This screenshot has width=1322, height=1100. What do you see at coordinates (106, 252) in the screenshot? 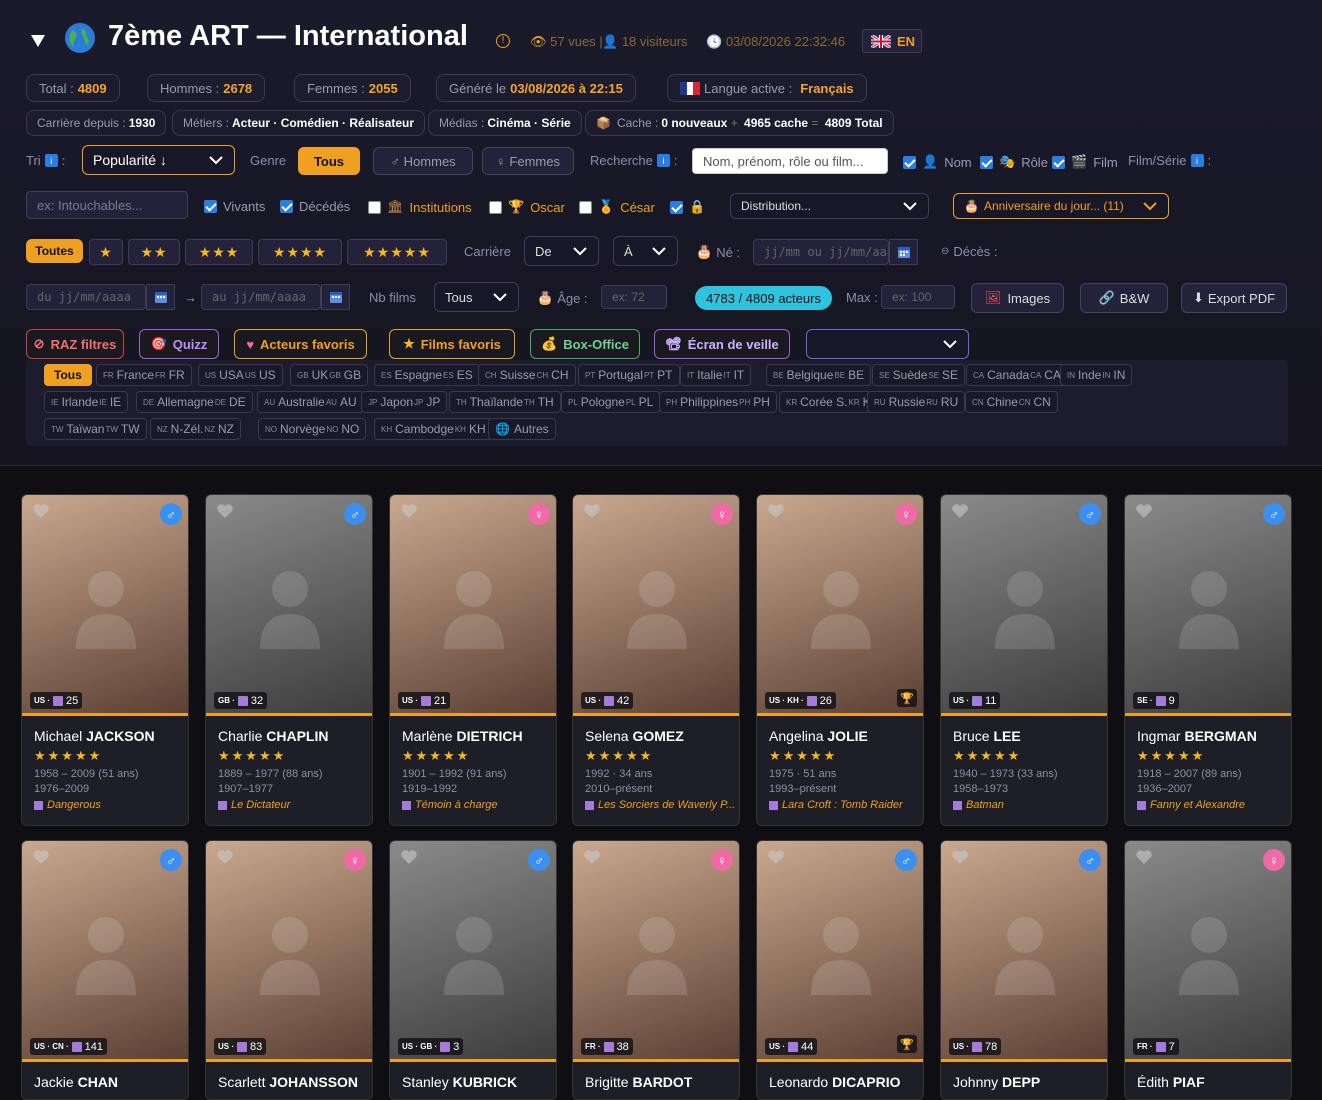
I see `stars-1-button: ★` at bounding box center [106, 252].